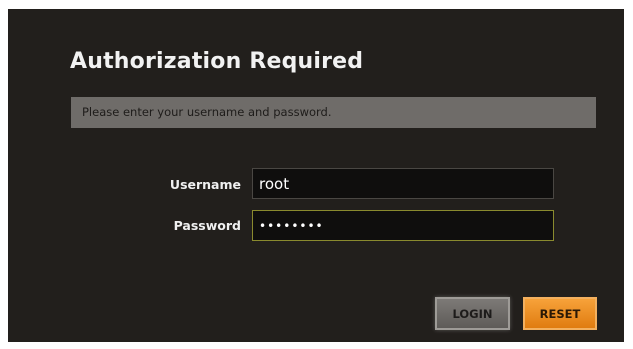 This screenshot has height=349, width=633. What do you see at coordinates (472, 313) in the screenshot?
I see `login-button: LOGIN` at bounding box center [472, 313].